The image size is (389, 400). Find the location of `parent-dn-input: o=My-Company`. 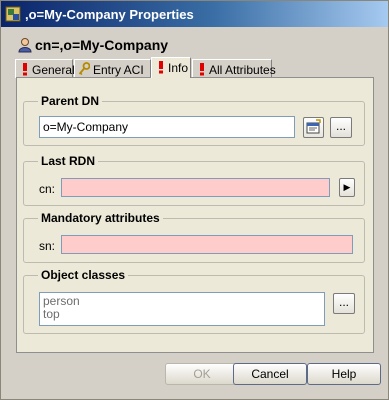

parent-dn-input: o=My-Company is located at coordinates (167, 127).